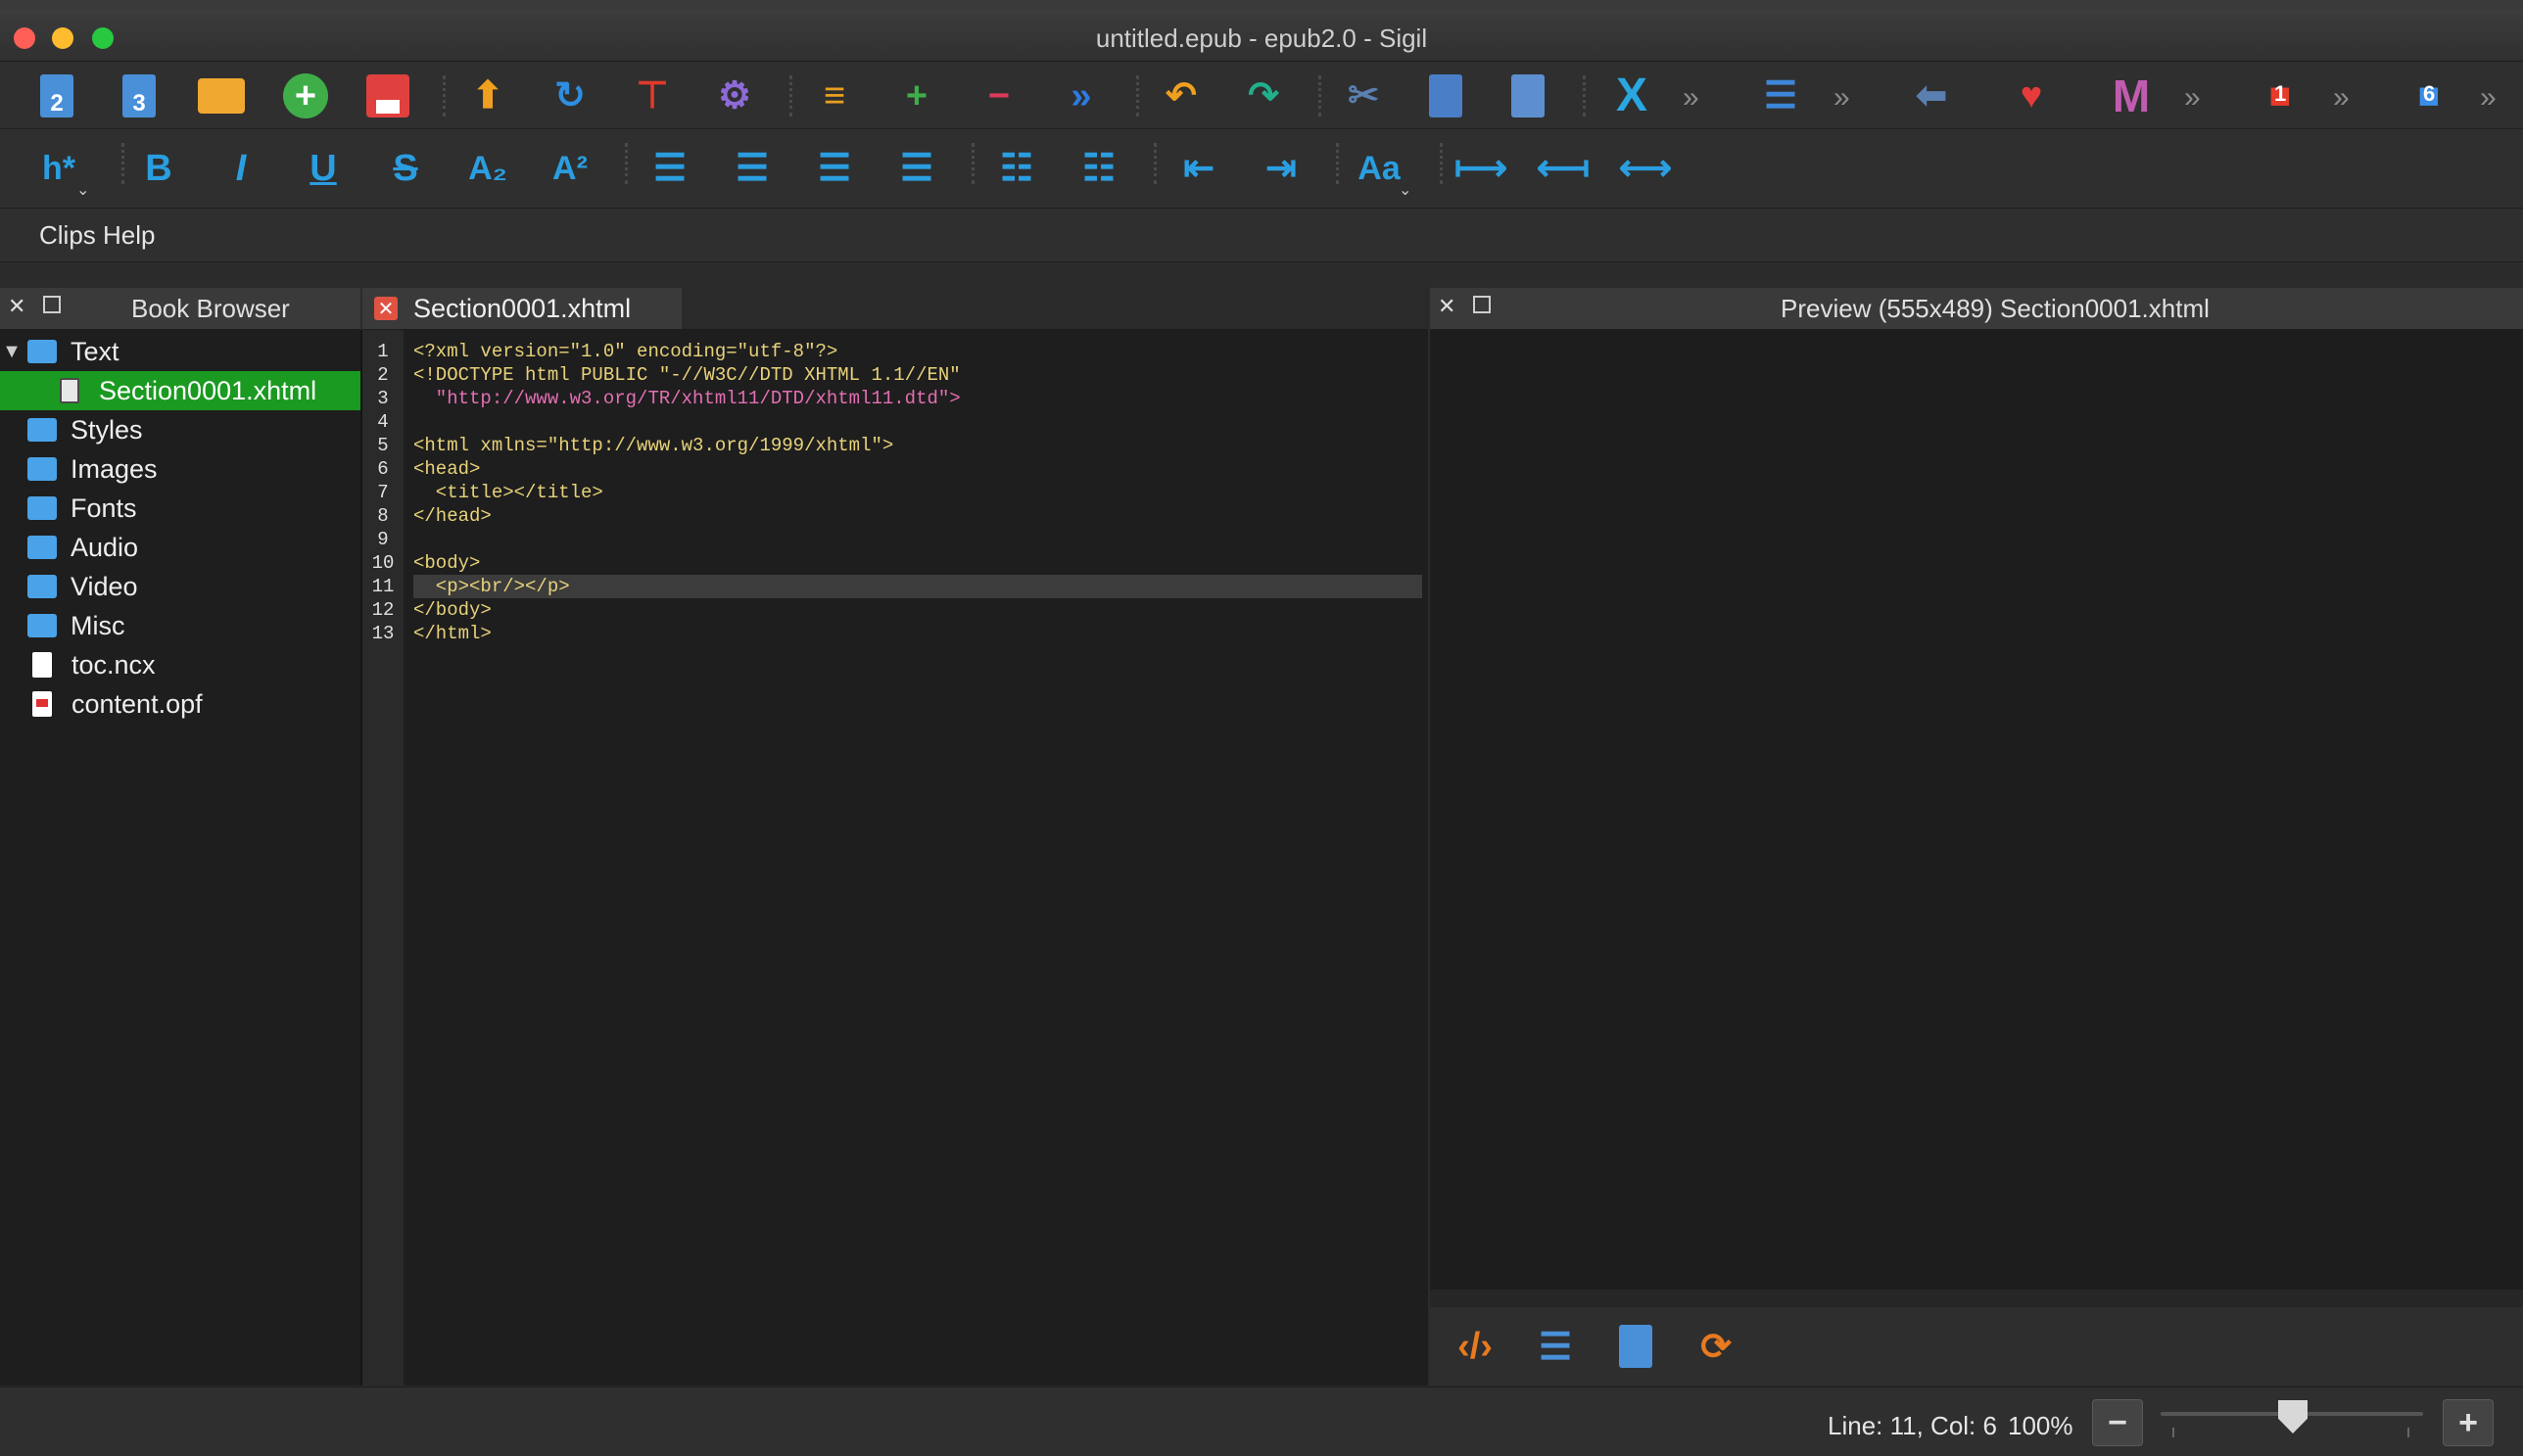  What do you see at coordinates (2280, 95) in the screenshot?
I see `puzzle-red-icon: ■ 1` at bounding box center [2280, 95].